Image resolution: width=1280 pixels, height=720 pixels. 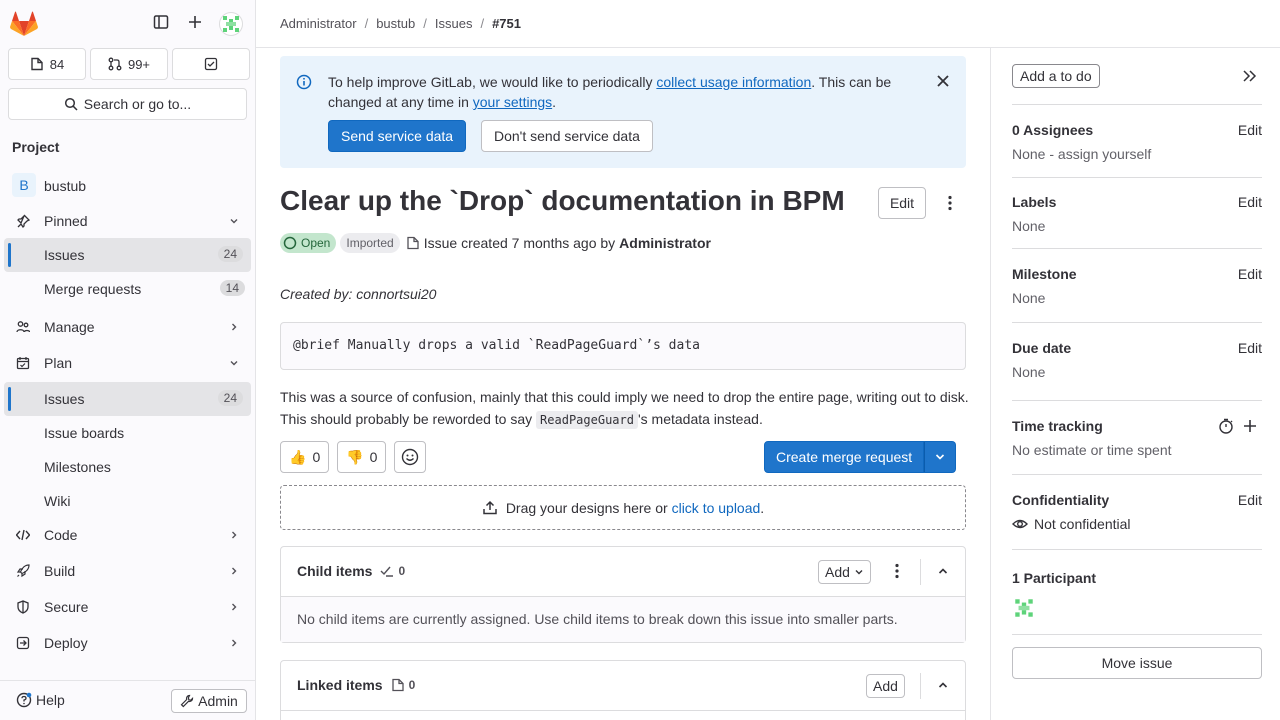 What do you see at coordinates (1024, 608) in the screenshot?
I see `participant-avatar` at bounding box center [1024, 608].